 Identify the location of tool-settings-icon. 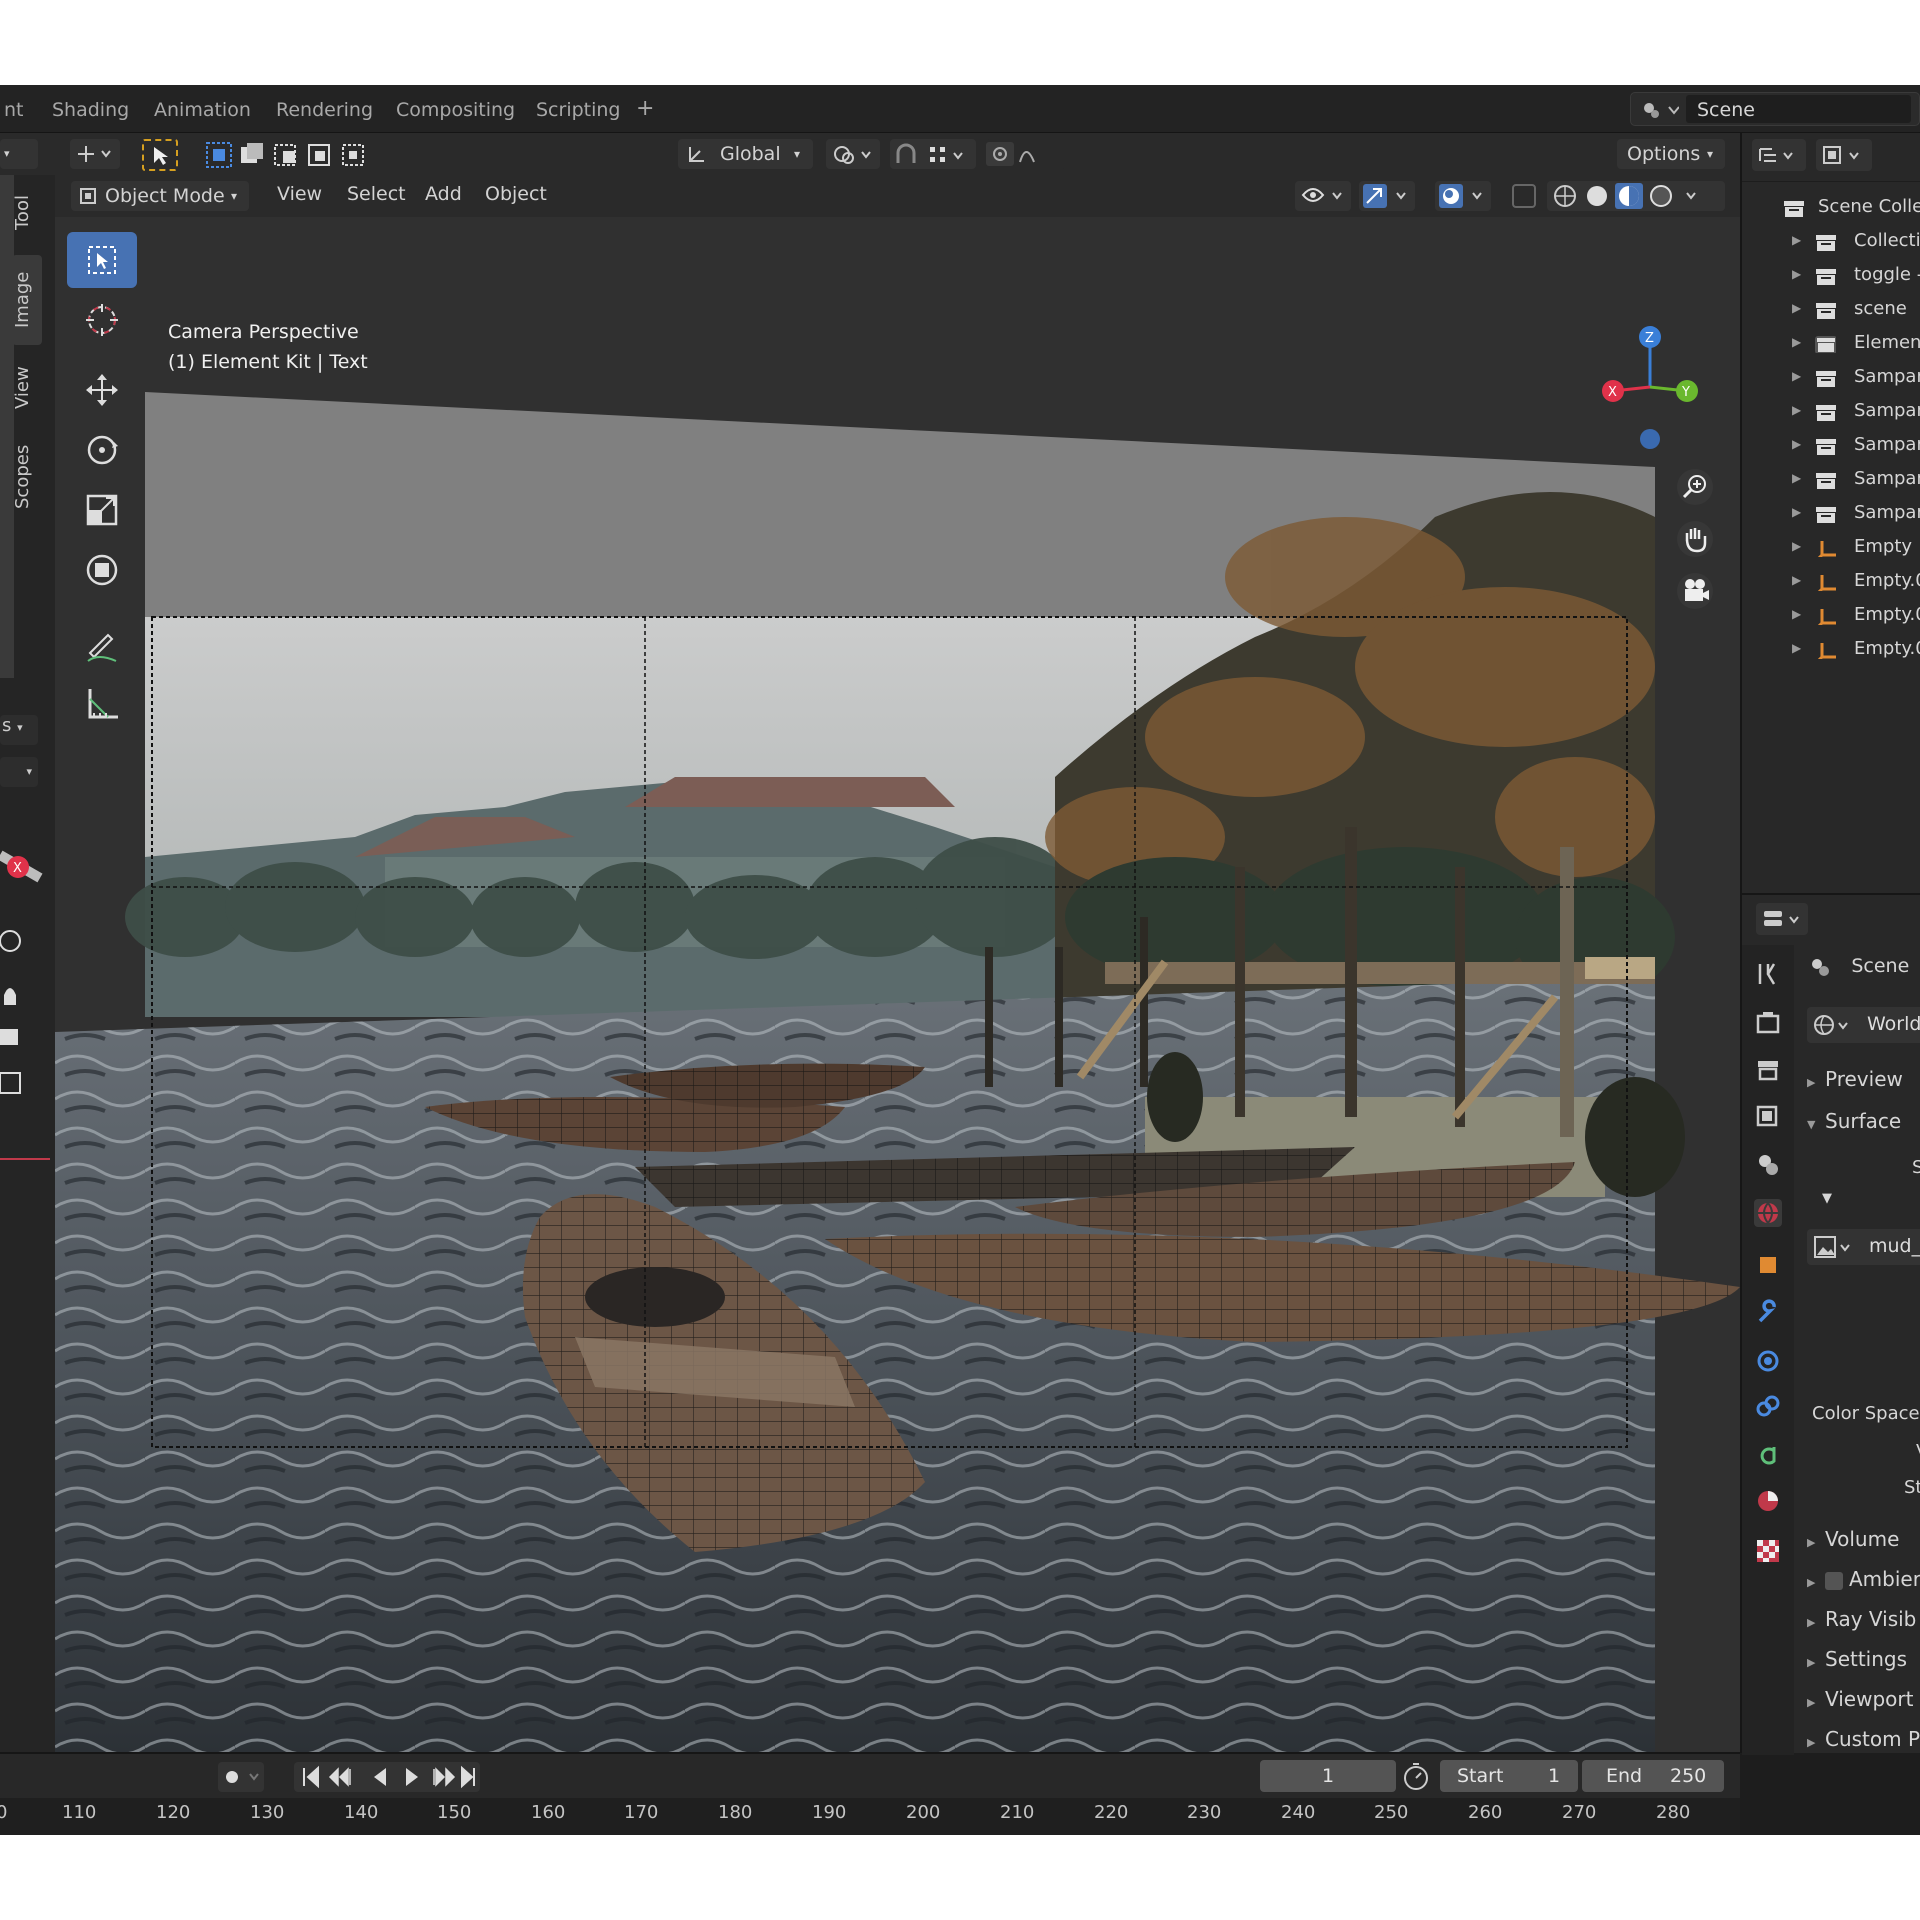
(1768, 974).